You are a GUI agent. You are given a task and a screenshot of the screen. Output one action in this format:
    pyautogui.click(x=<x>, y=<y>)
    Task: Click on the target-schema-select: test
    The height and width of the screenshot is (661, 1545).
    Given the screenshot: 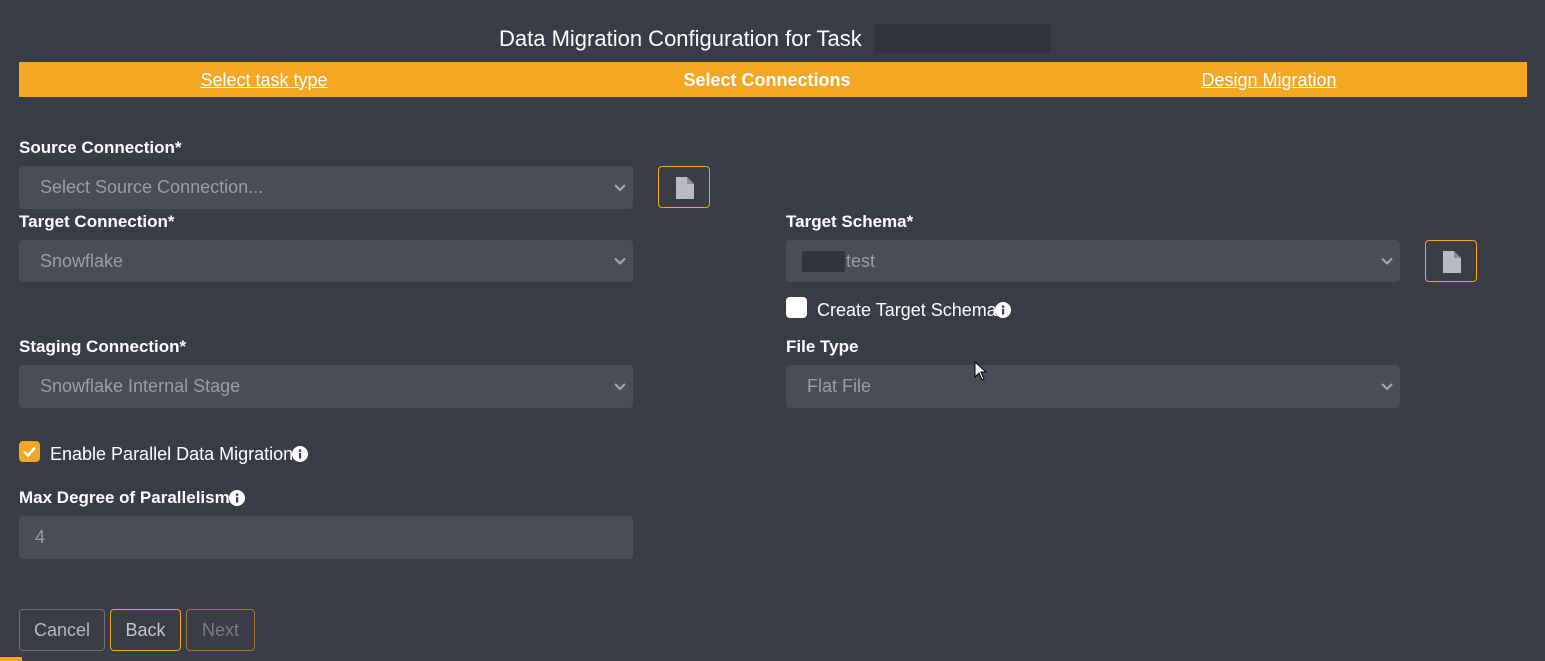 What is the action you would take?
    pyautogui.click(x=1093, y=261)
    